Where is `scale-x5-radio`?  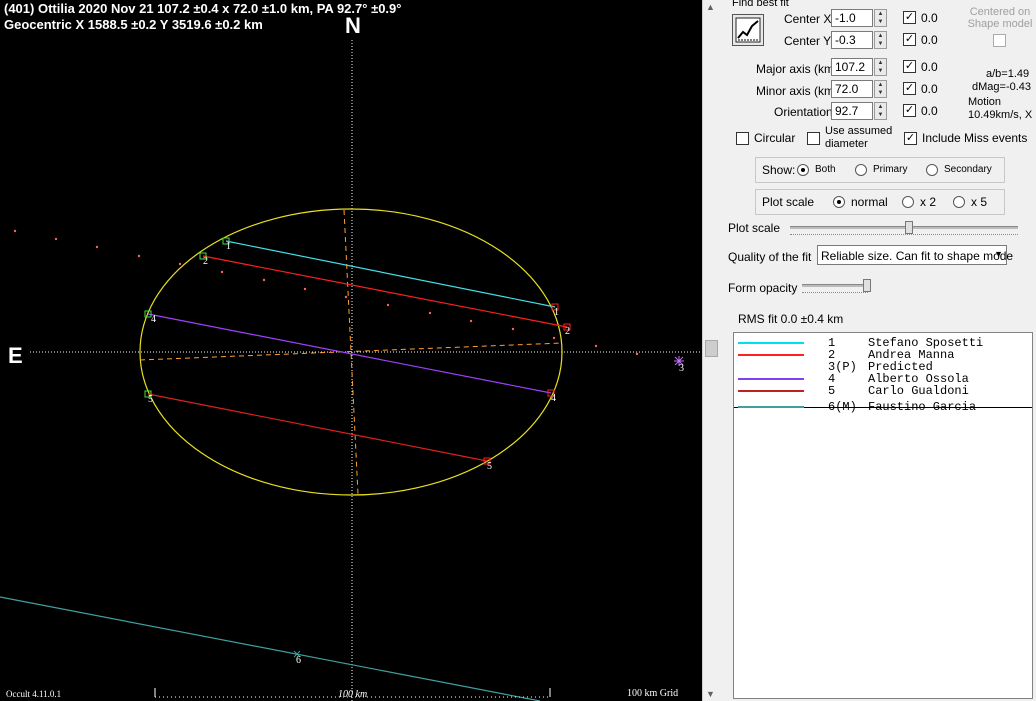 scale-x5-radio is located at coordinates (959, 202).